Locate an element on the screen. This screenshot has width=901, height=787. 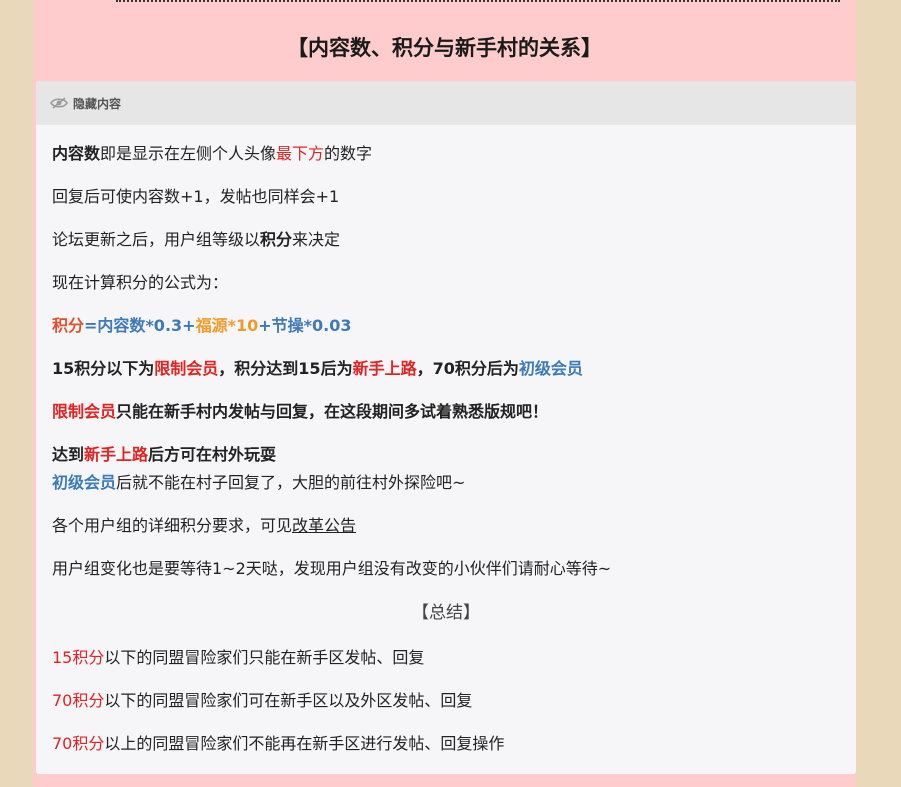
text-content-count: 内容数 is located at coordinates (121, 325).